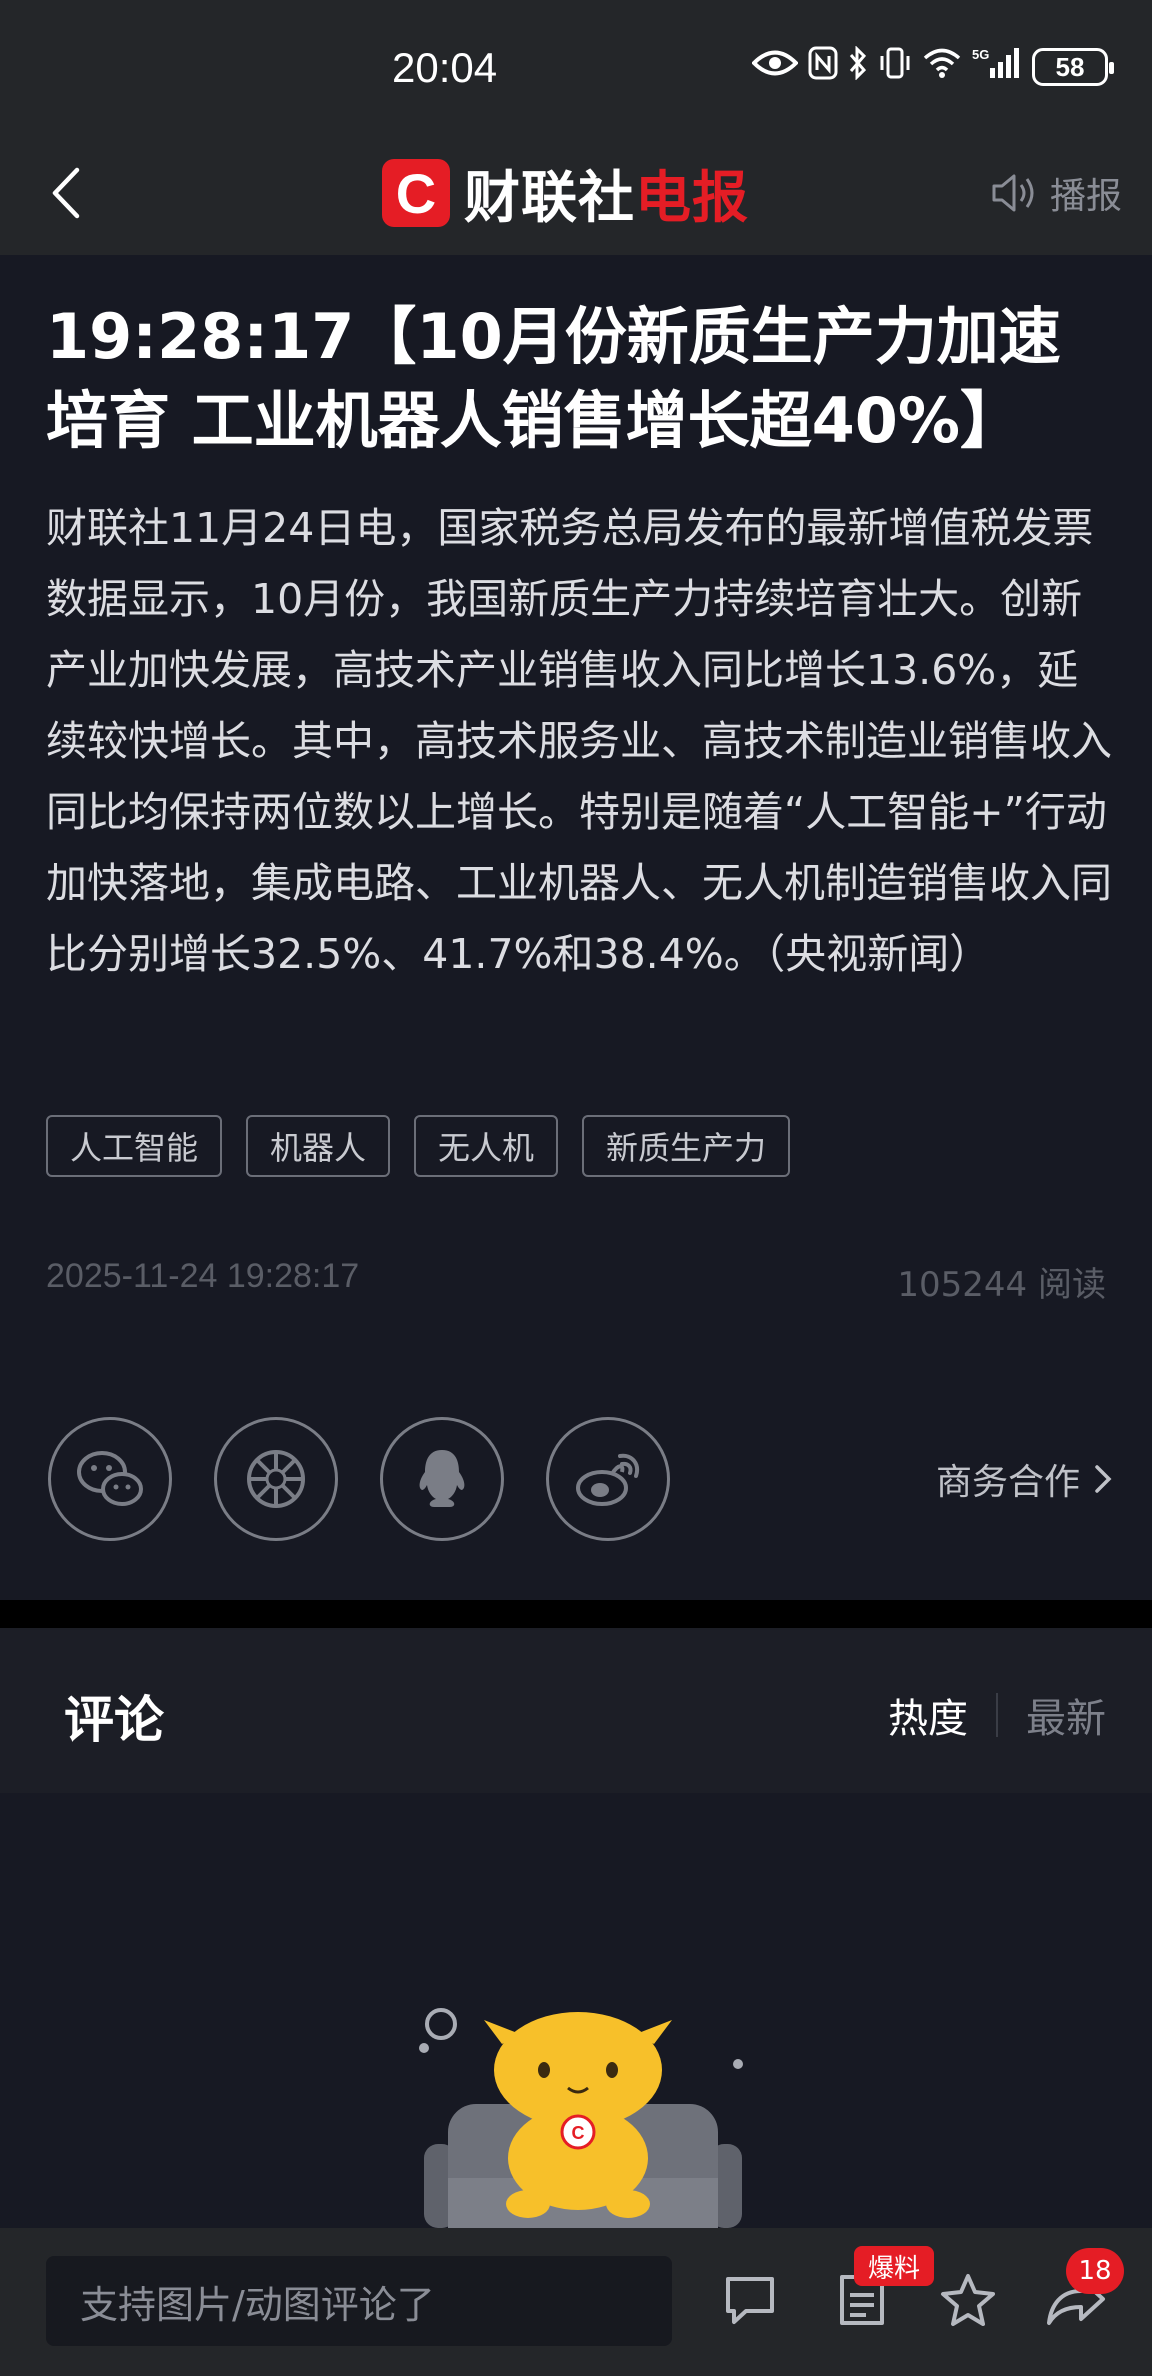  What do you see at coordinates (578, 2133) in the screenshot?
I see `svg-text: C` at bounding box center [578, 2133].